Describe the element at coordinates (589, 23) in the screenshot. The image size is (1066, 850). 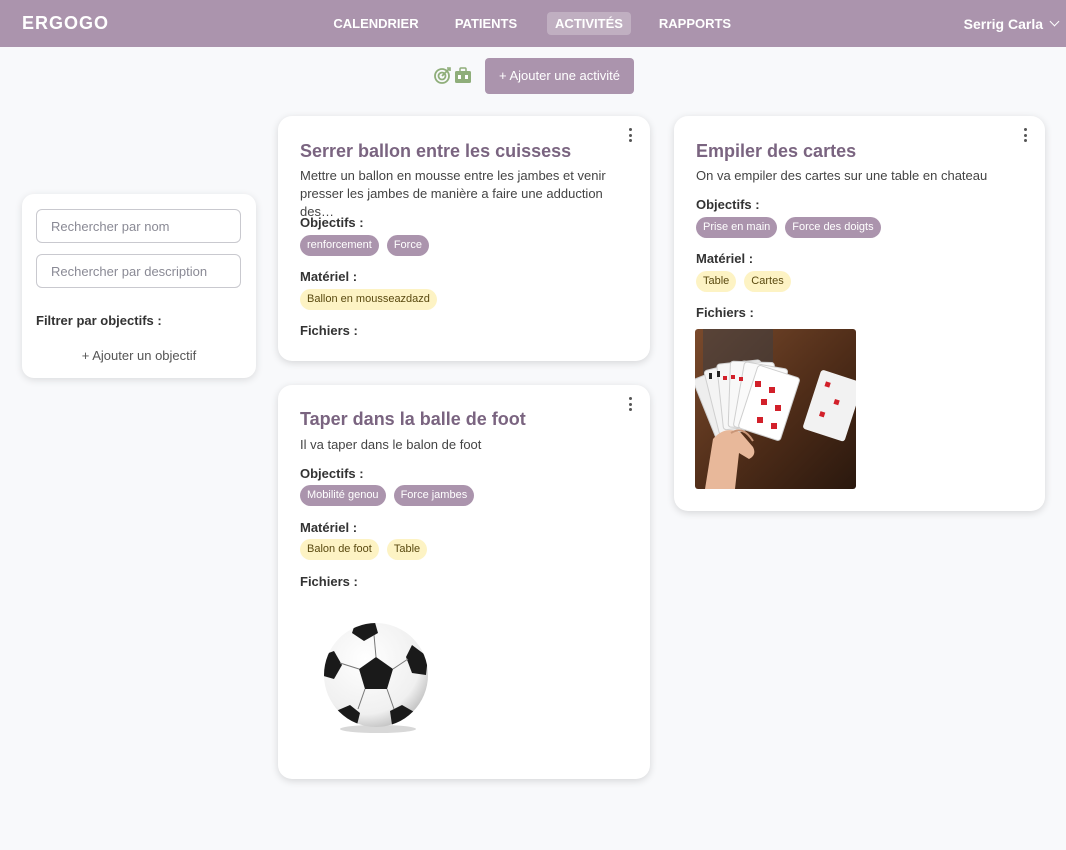
I see `nav-activites: ACTIVITÉS` at that location.